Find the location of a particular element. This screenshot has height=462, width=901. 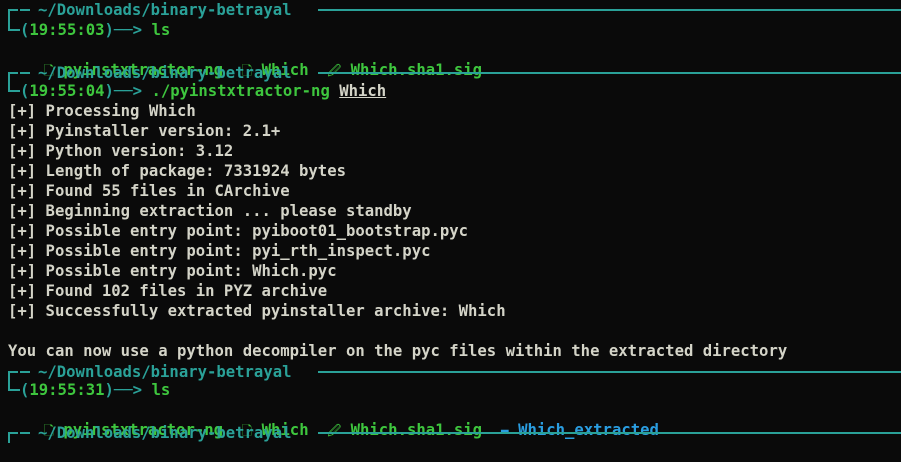

prompt-line: (19:55:03)──> ls is located at coordinates (450, 30).